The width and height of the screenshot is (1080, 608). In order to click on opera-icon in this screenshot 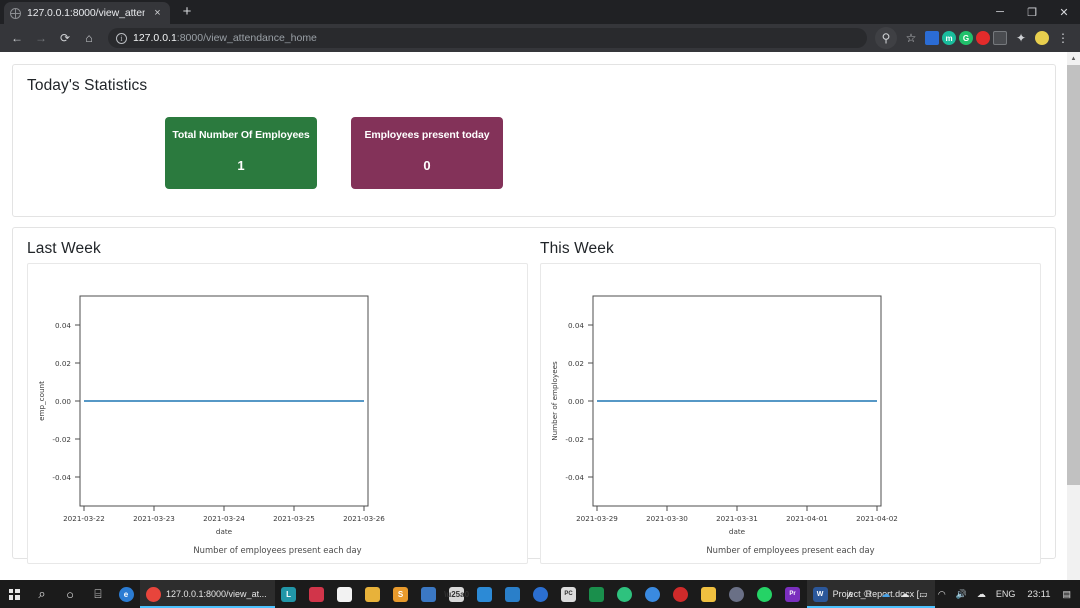, I will do `click(625, 594)`.